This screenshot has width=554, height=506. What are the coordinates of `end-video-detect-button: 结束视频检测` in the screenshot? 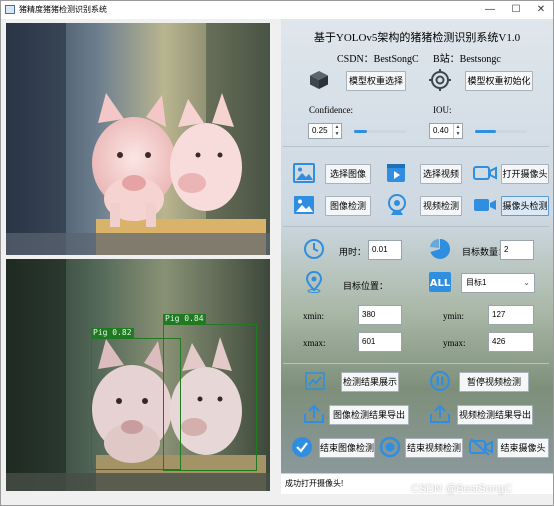 It's located at (434, 448).